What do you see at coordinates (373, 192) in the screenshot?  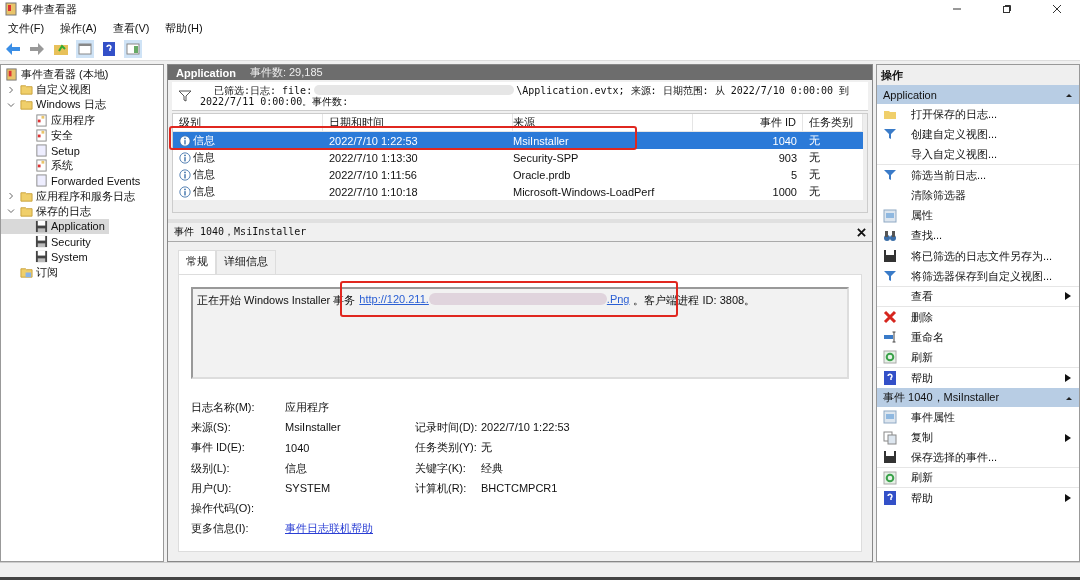 I see `table-cell-text: 2022/7/10 1:10:18` at bounding box center [373, 192].